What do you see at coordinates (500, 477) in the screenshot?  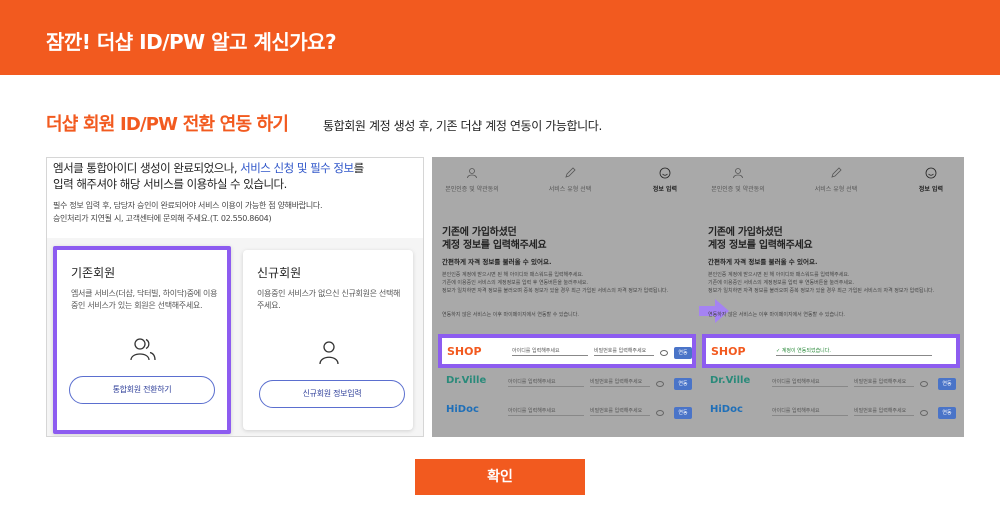 I see `confirm-button: 확인` at bounding box center [500, 477].